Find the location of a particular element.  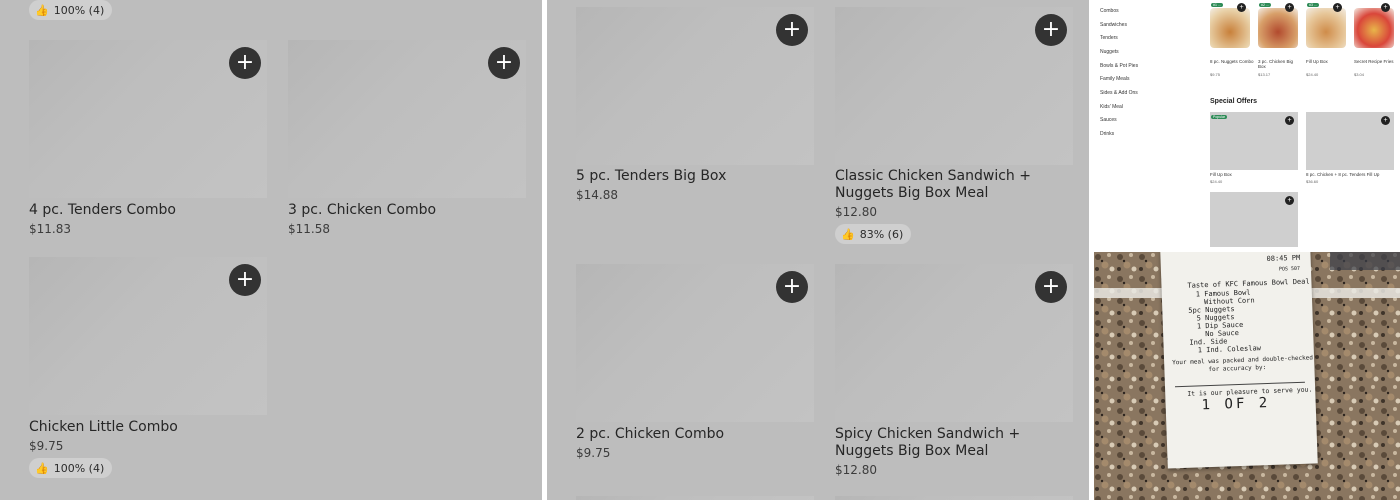

item-price: $13.17 is located at coordinates (1264, 74).